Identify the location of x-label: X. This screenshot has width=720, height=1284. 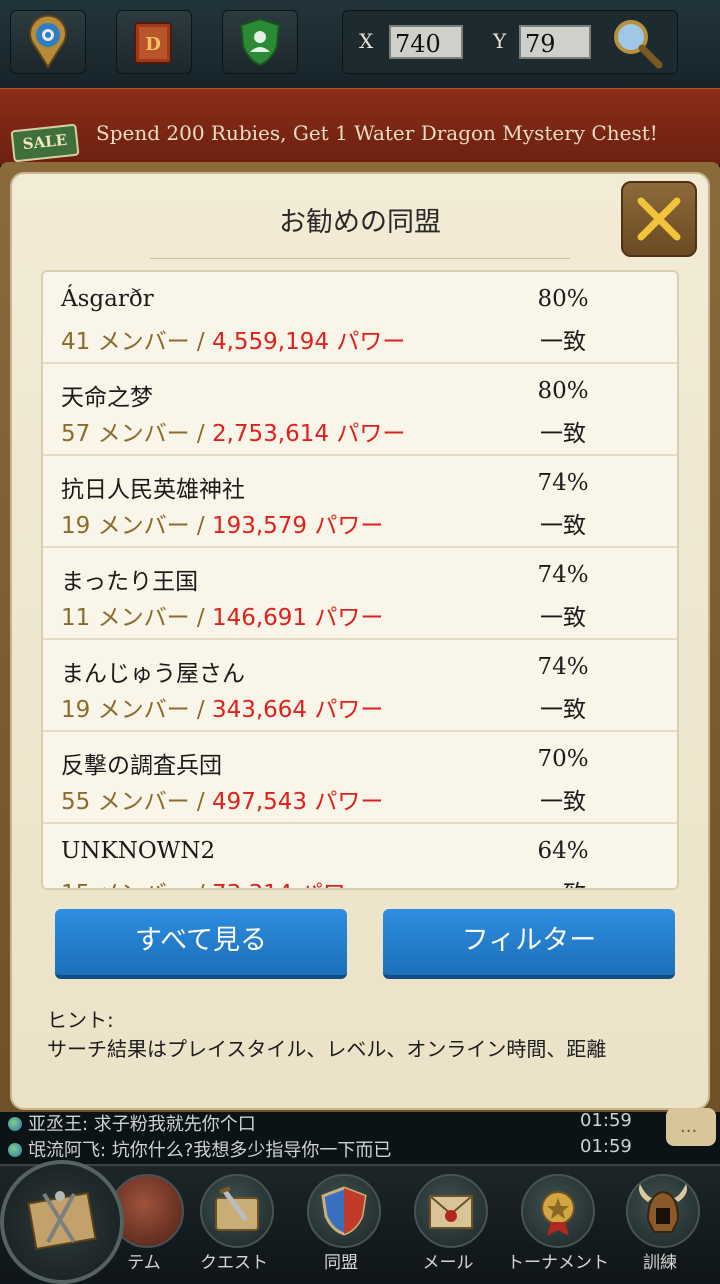
(366, 41).